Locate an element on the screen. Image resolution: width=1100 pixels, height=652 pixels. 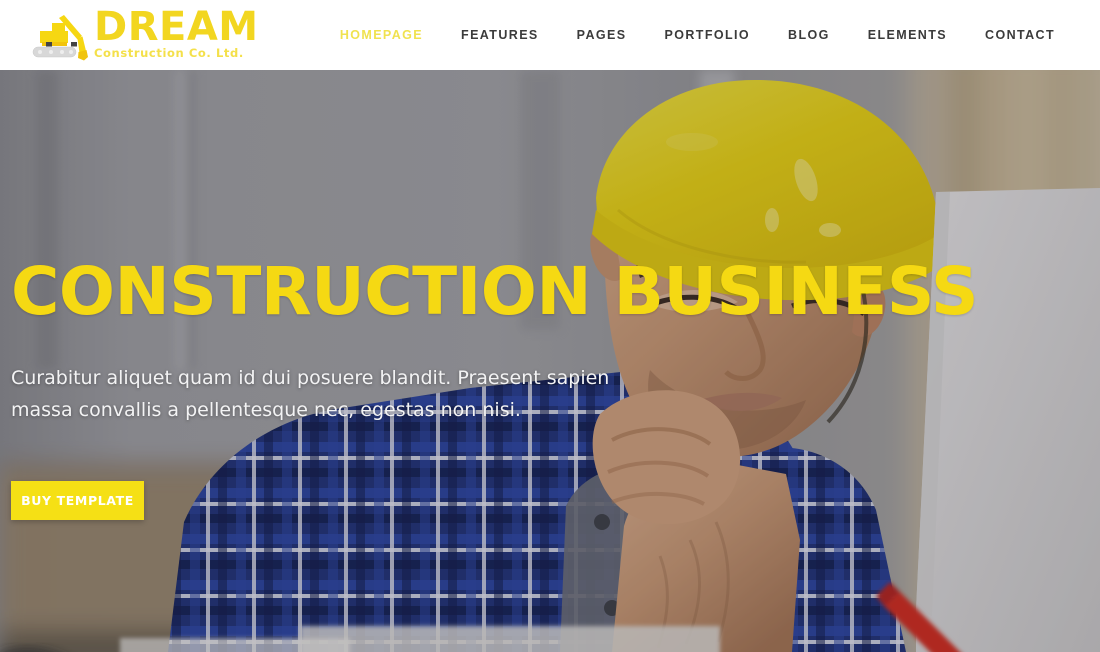
logo-text: DREAM Construction Co. Ltd. is located at coordinates (176, 33).